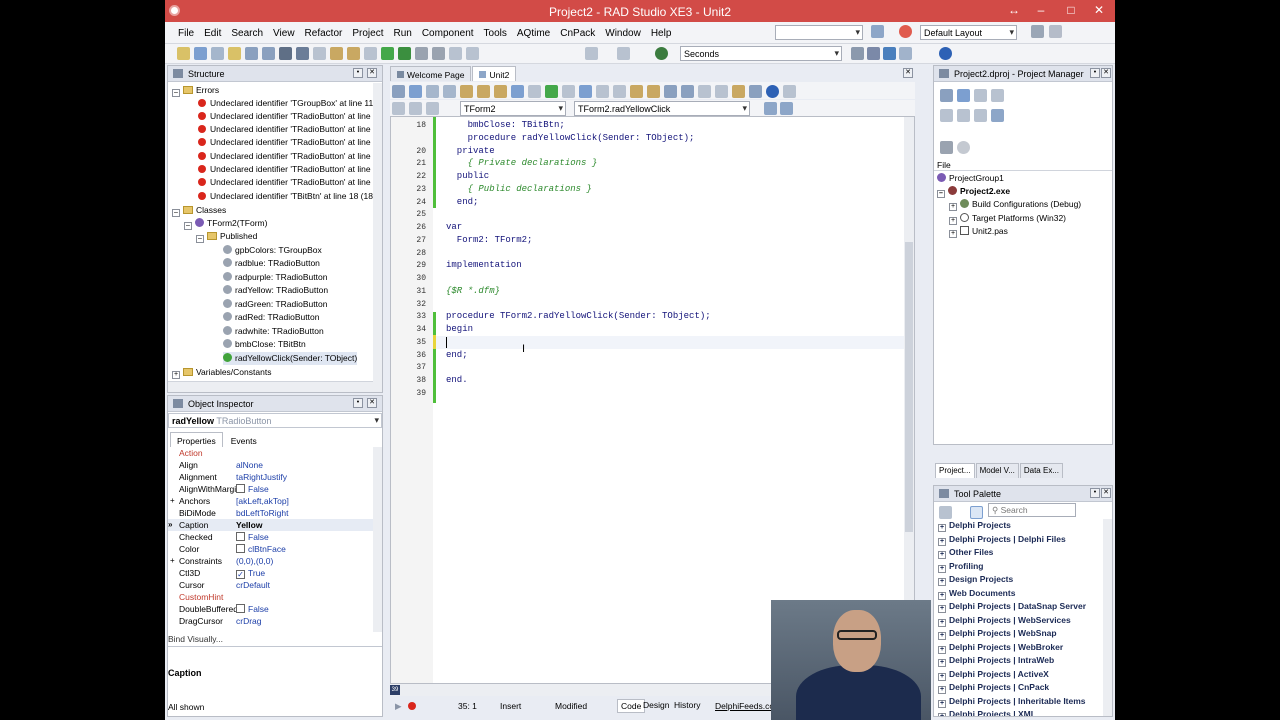 The image size is (1280, 720). What do you see at coordinates (908, 73) in the screenshot?
I see `close-tab-icon: ✕` at bounding box center [908, 73].